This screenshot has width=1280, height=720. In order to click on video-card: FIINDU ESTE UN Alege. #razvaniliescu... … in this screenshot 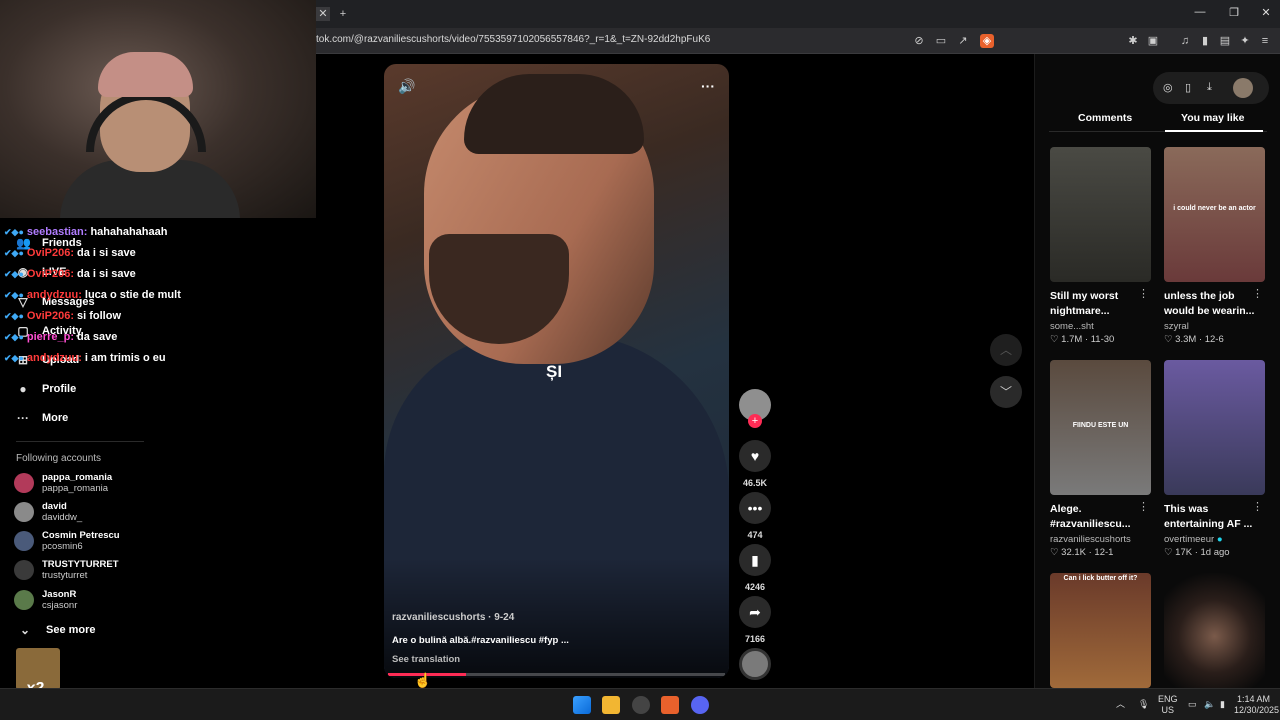, I will do `click(1100, 459)`.